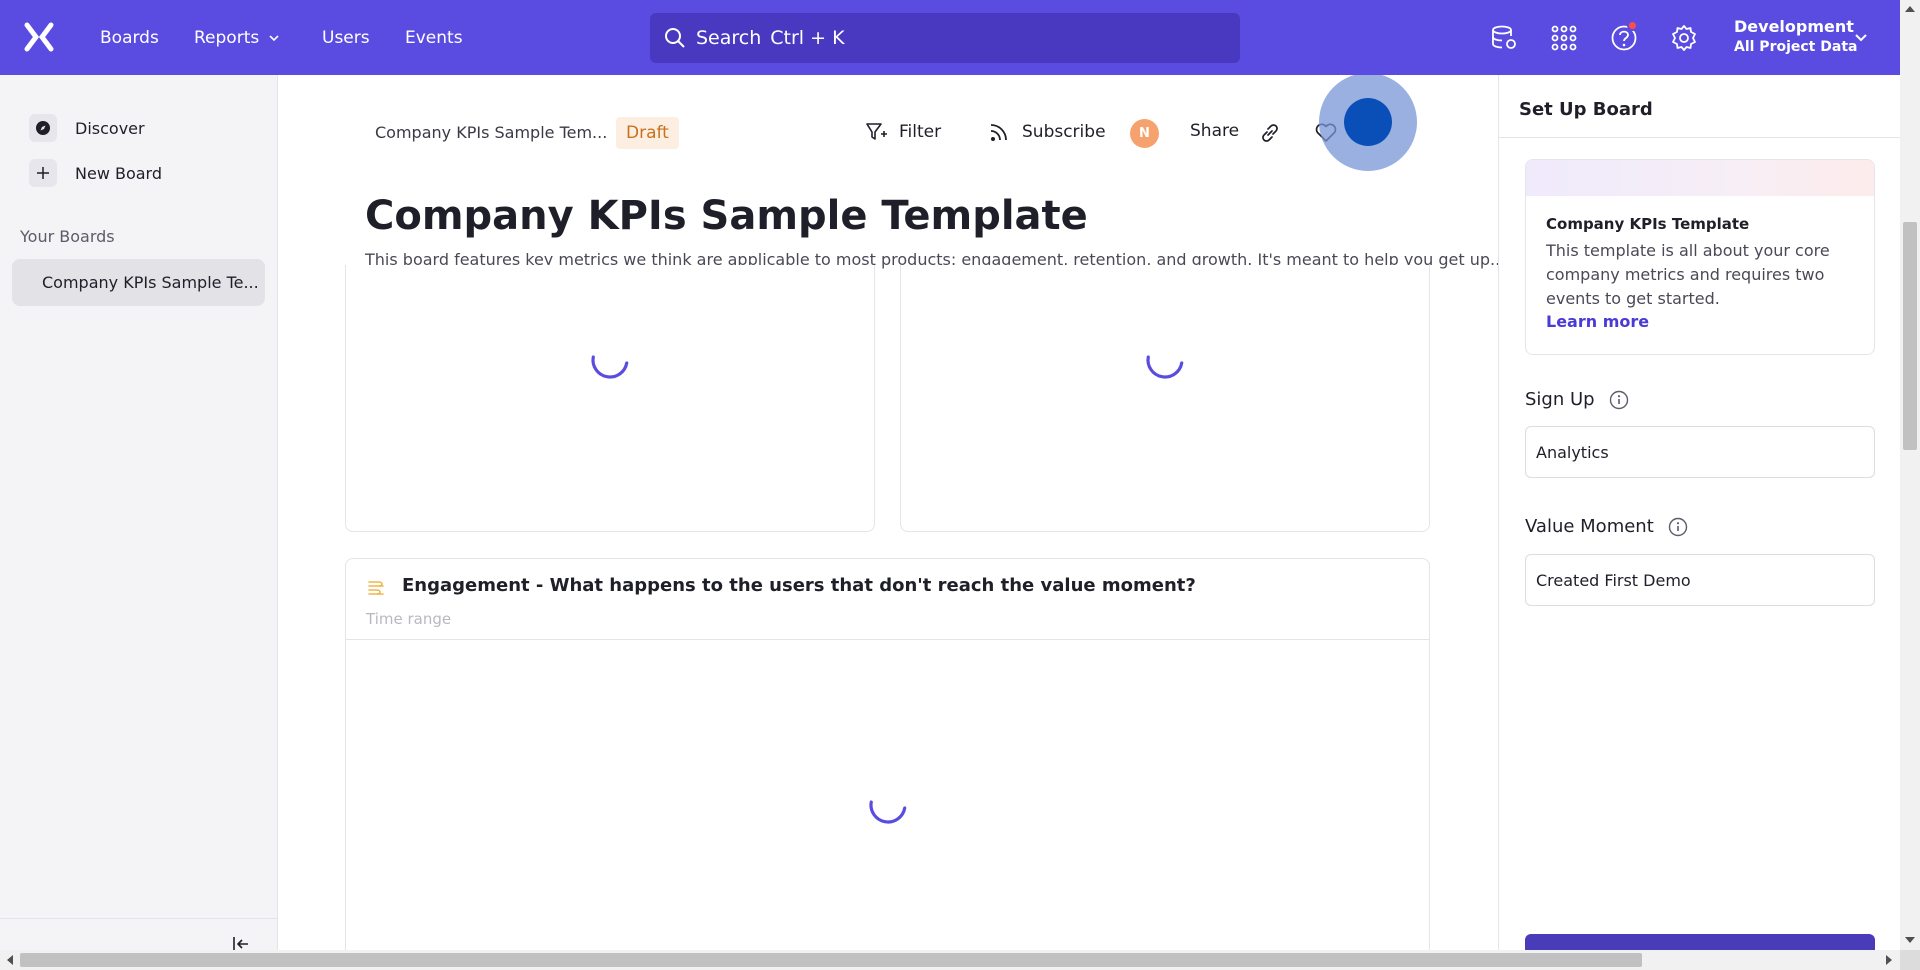  I want to click on notification-dot, so click(1632, 25).